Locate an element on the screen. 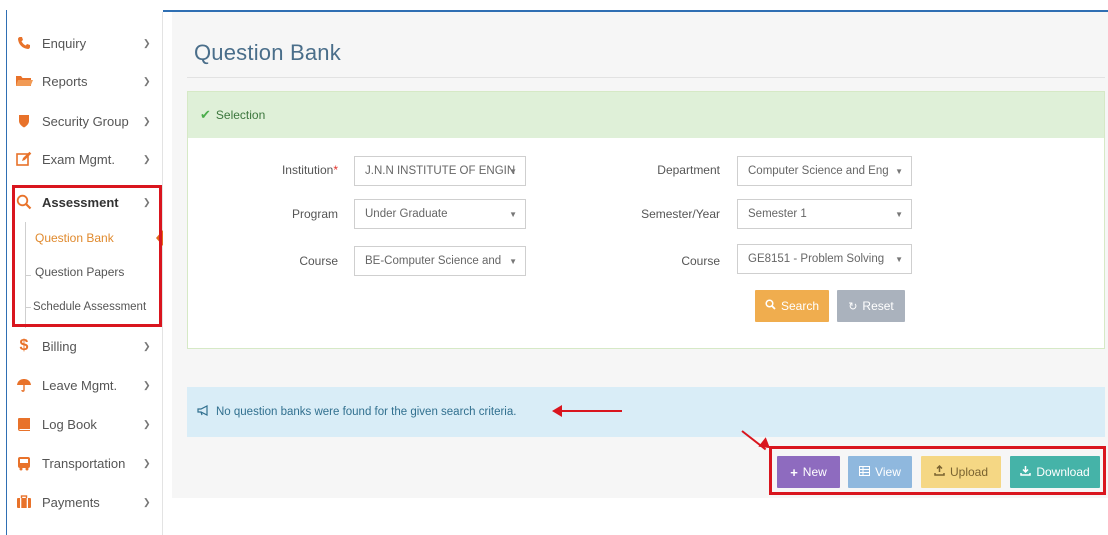 Image resolution: width=1108 pixels, height=535 pixels. sidebar-item-label: Transportation is located at coordinates (84, 463).